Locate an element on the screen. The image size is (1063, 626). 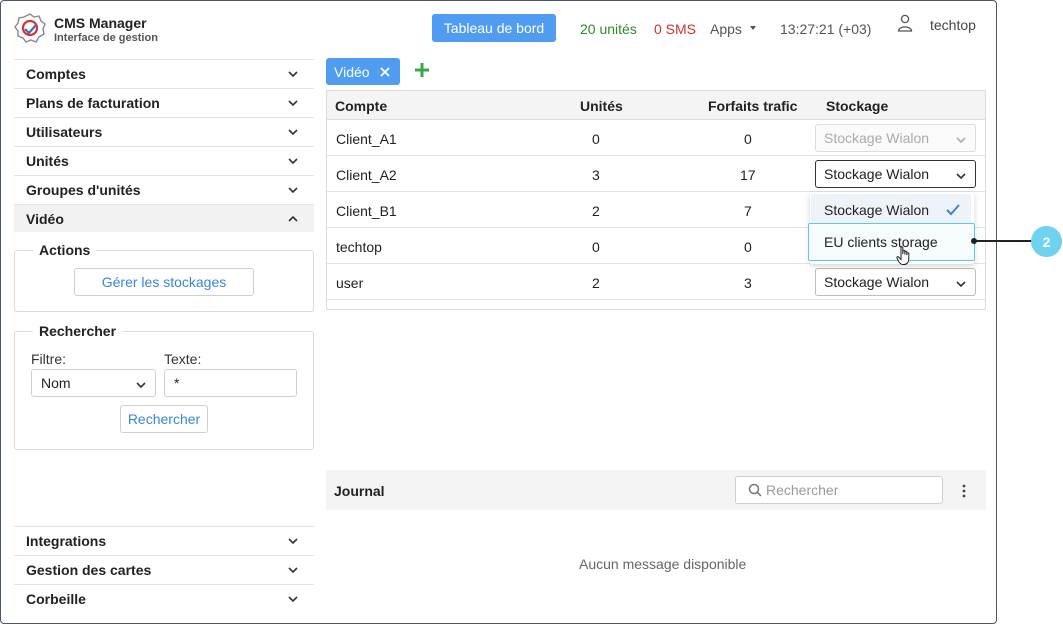
journal-search-input: Rechercher is located at coordinates (839, 490).